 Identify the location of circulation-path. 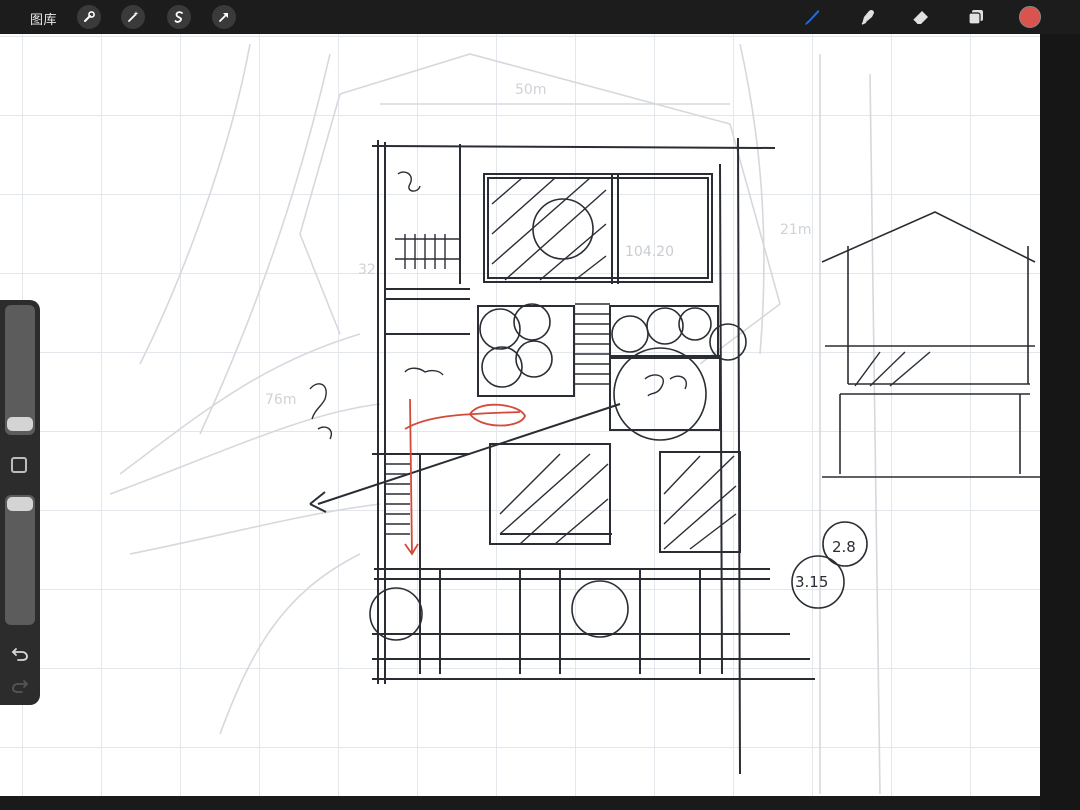
(465, 477).